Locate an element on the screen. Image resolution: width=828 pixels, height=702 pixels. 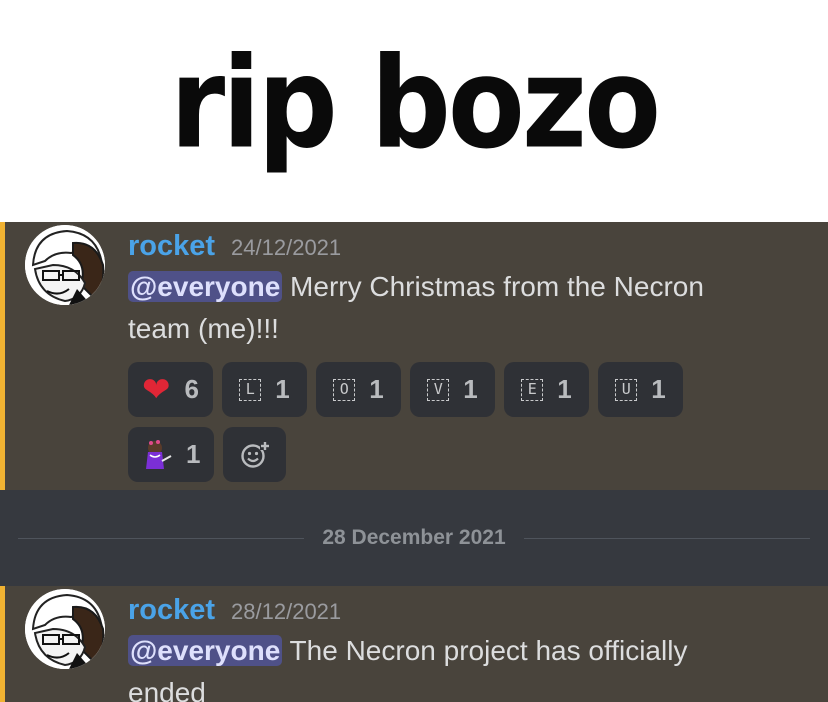
date-divider: 28 December 2021 is located at coordinates (414, 538).